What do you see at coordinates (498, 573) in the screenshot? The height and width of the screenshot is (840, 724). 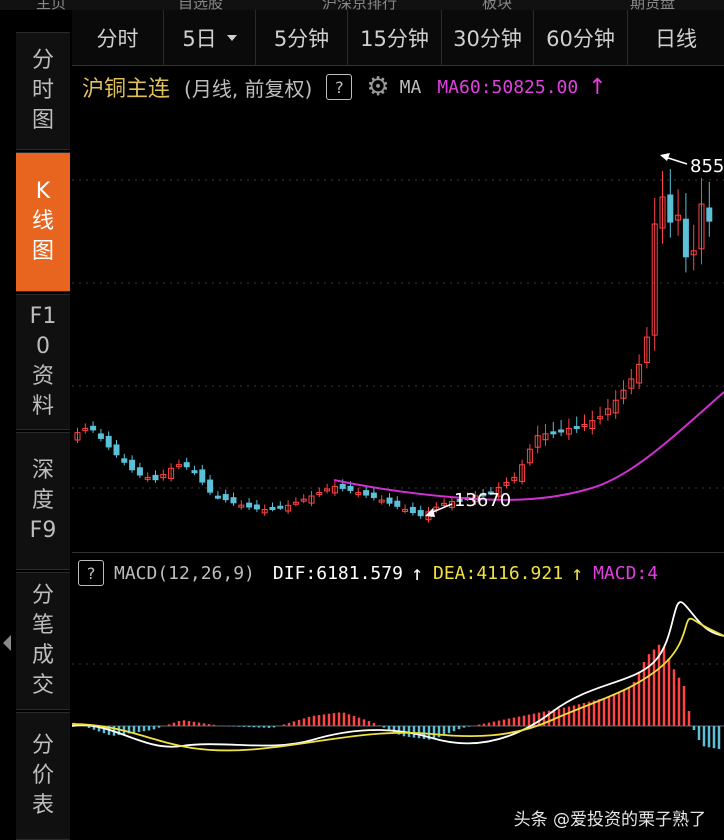 I see `dea-value: DEA:4116.921` at bounding box center [498, 573].